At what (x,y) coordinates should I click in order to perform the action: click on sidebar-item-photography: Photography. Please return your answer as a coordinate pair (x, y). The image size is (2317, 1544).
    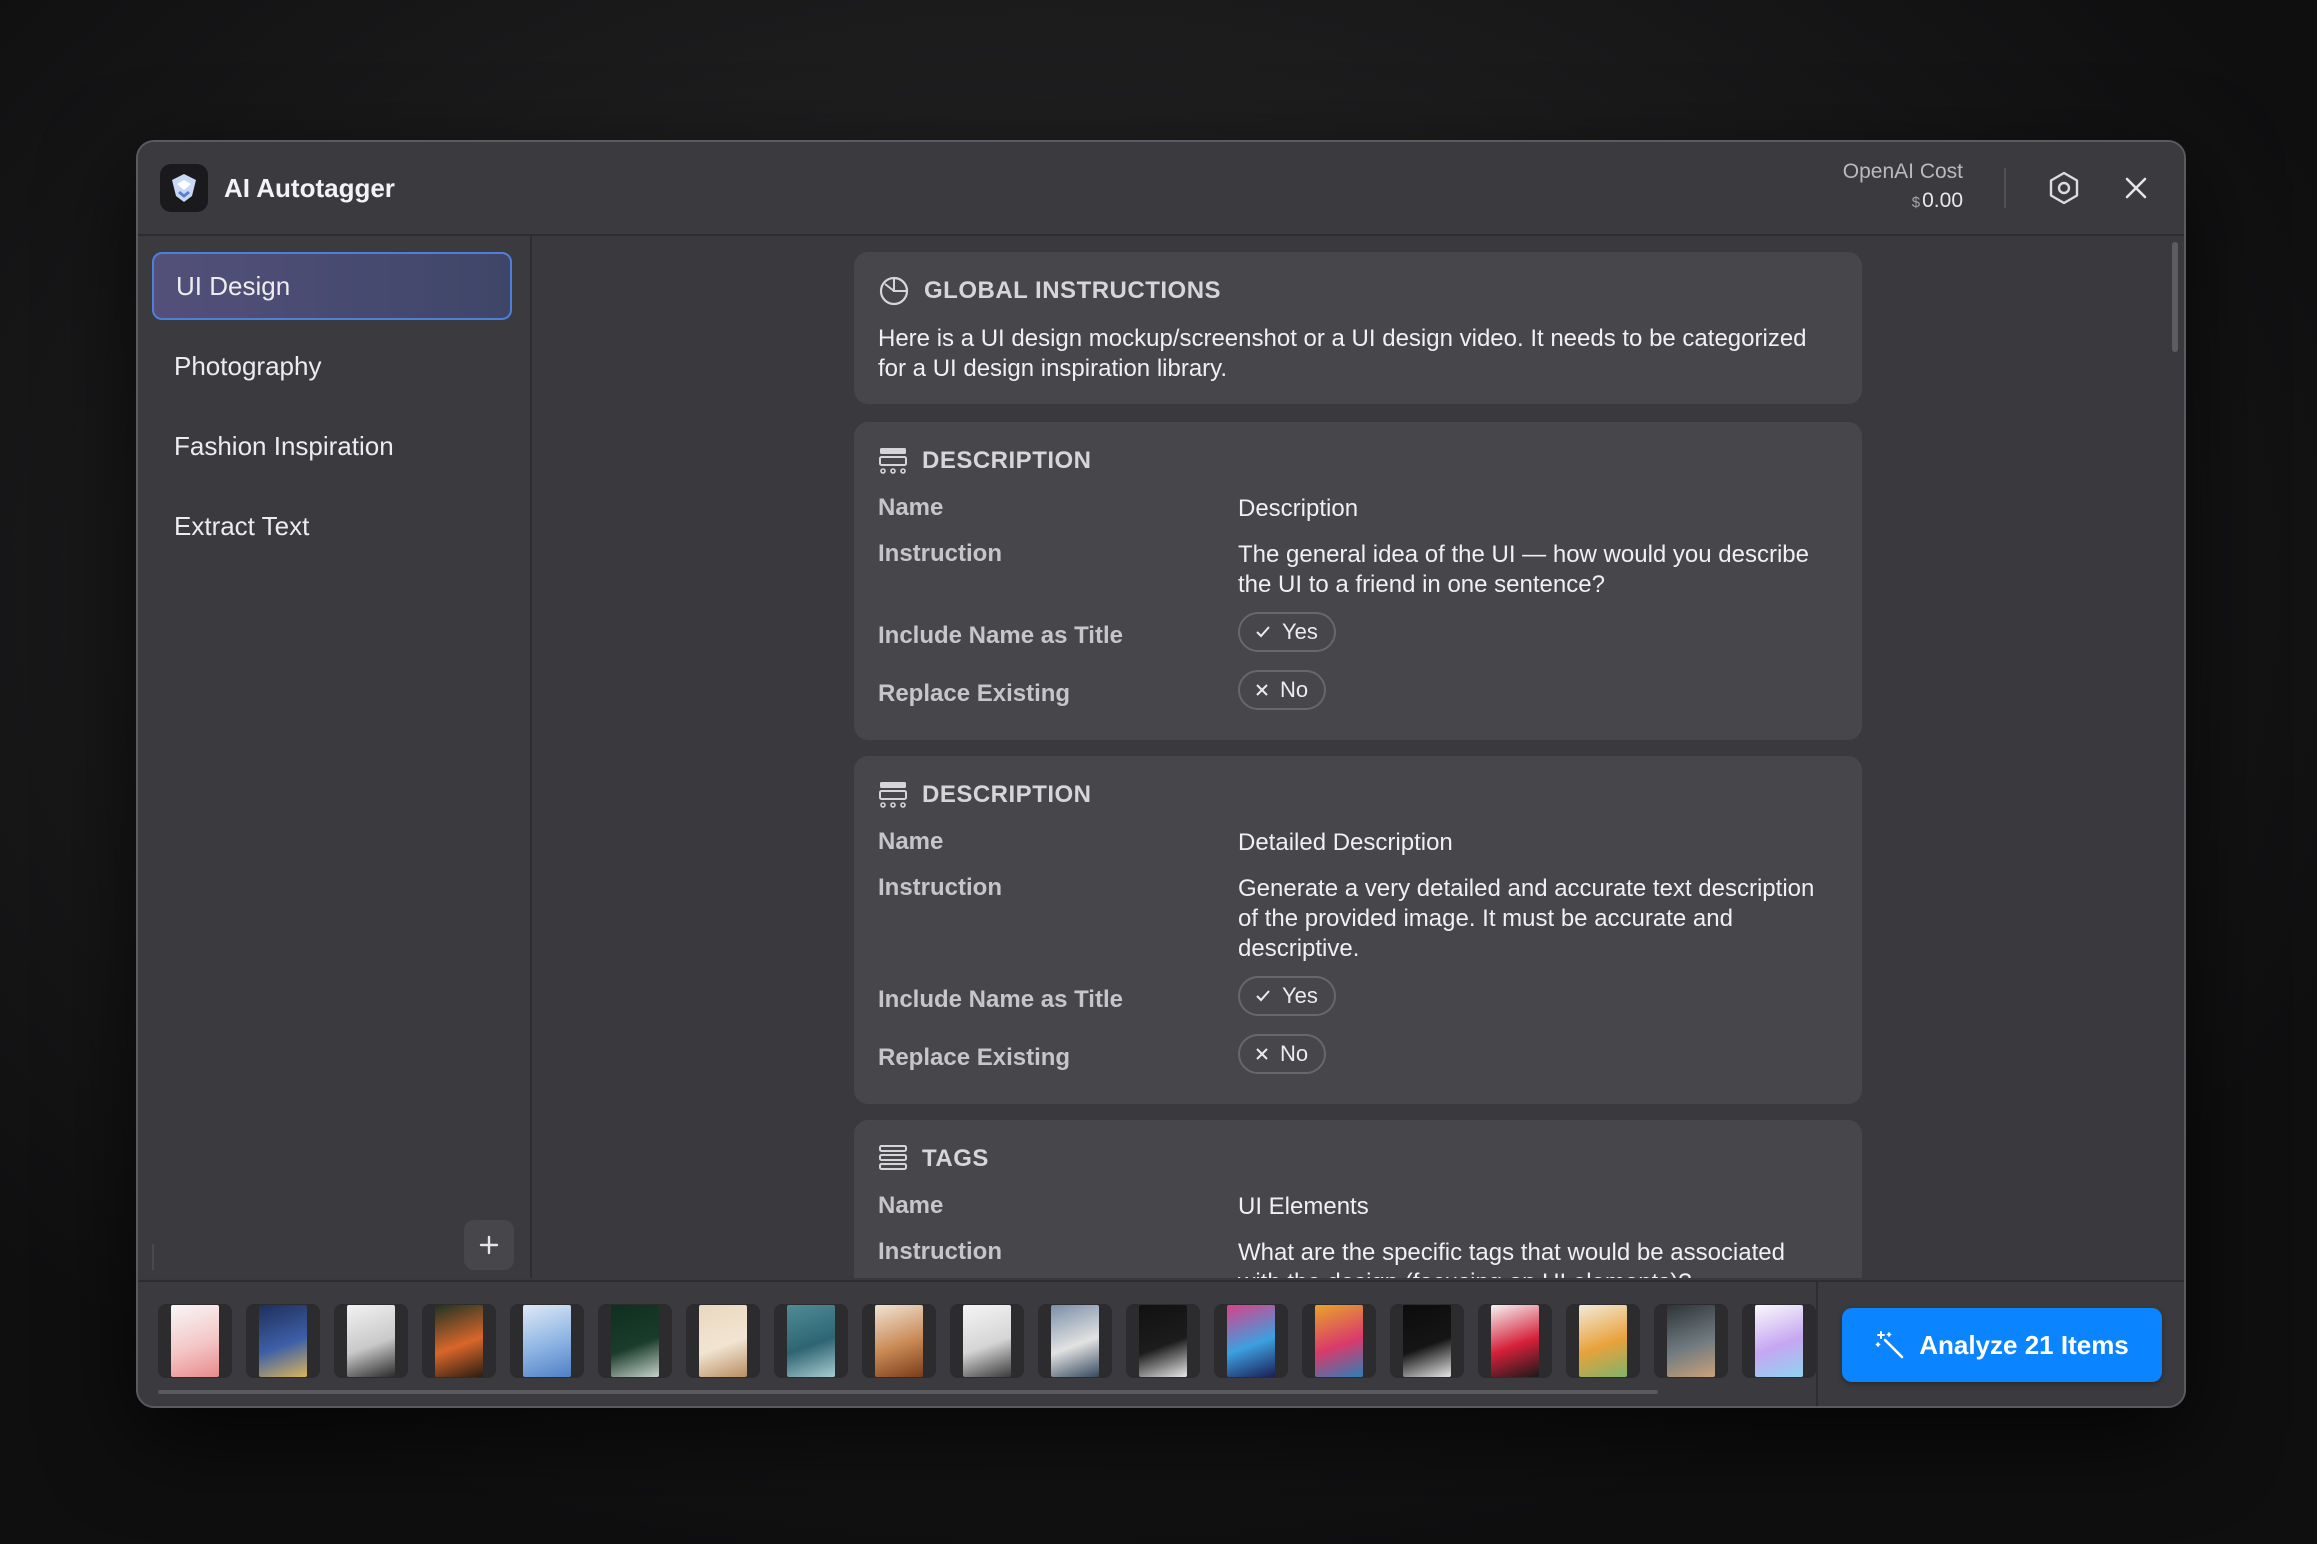
    Looking at the image, I should click on (332, 366).